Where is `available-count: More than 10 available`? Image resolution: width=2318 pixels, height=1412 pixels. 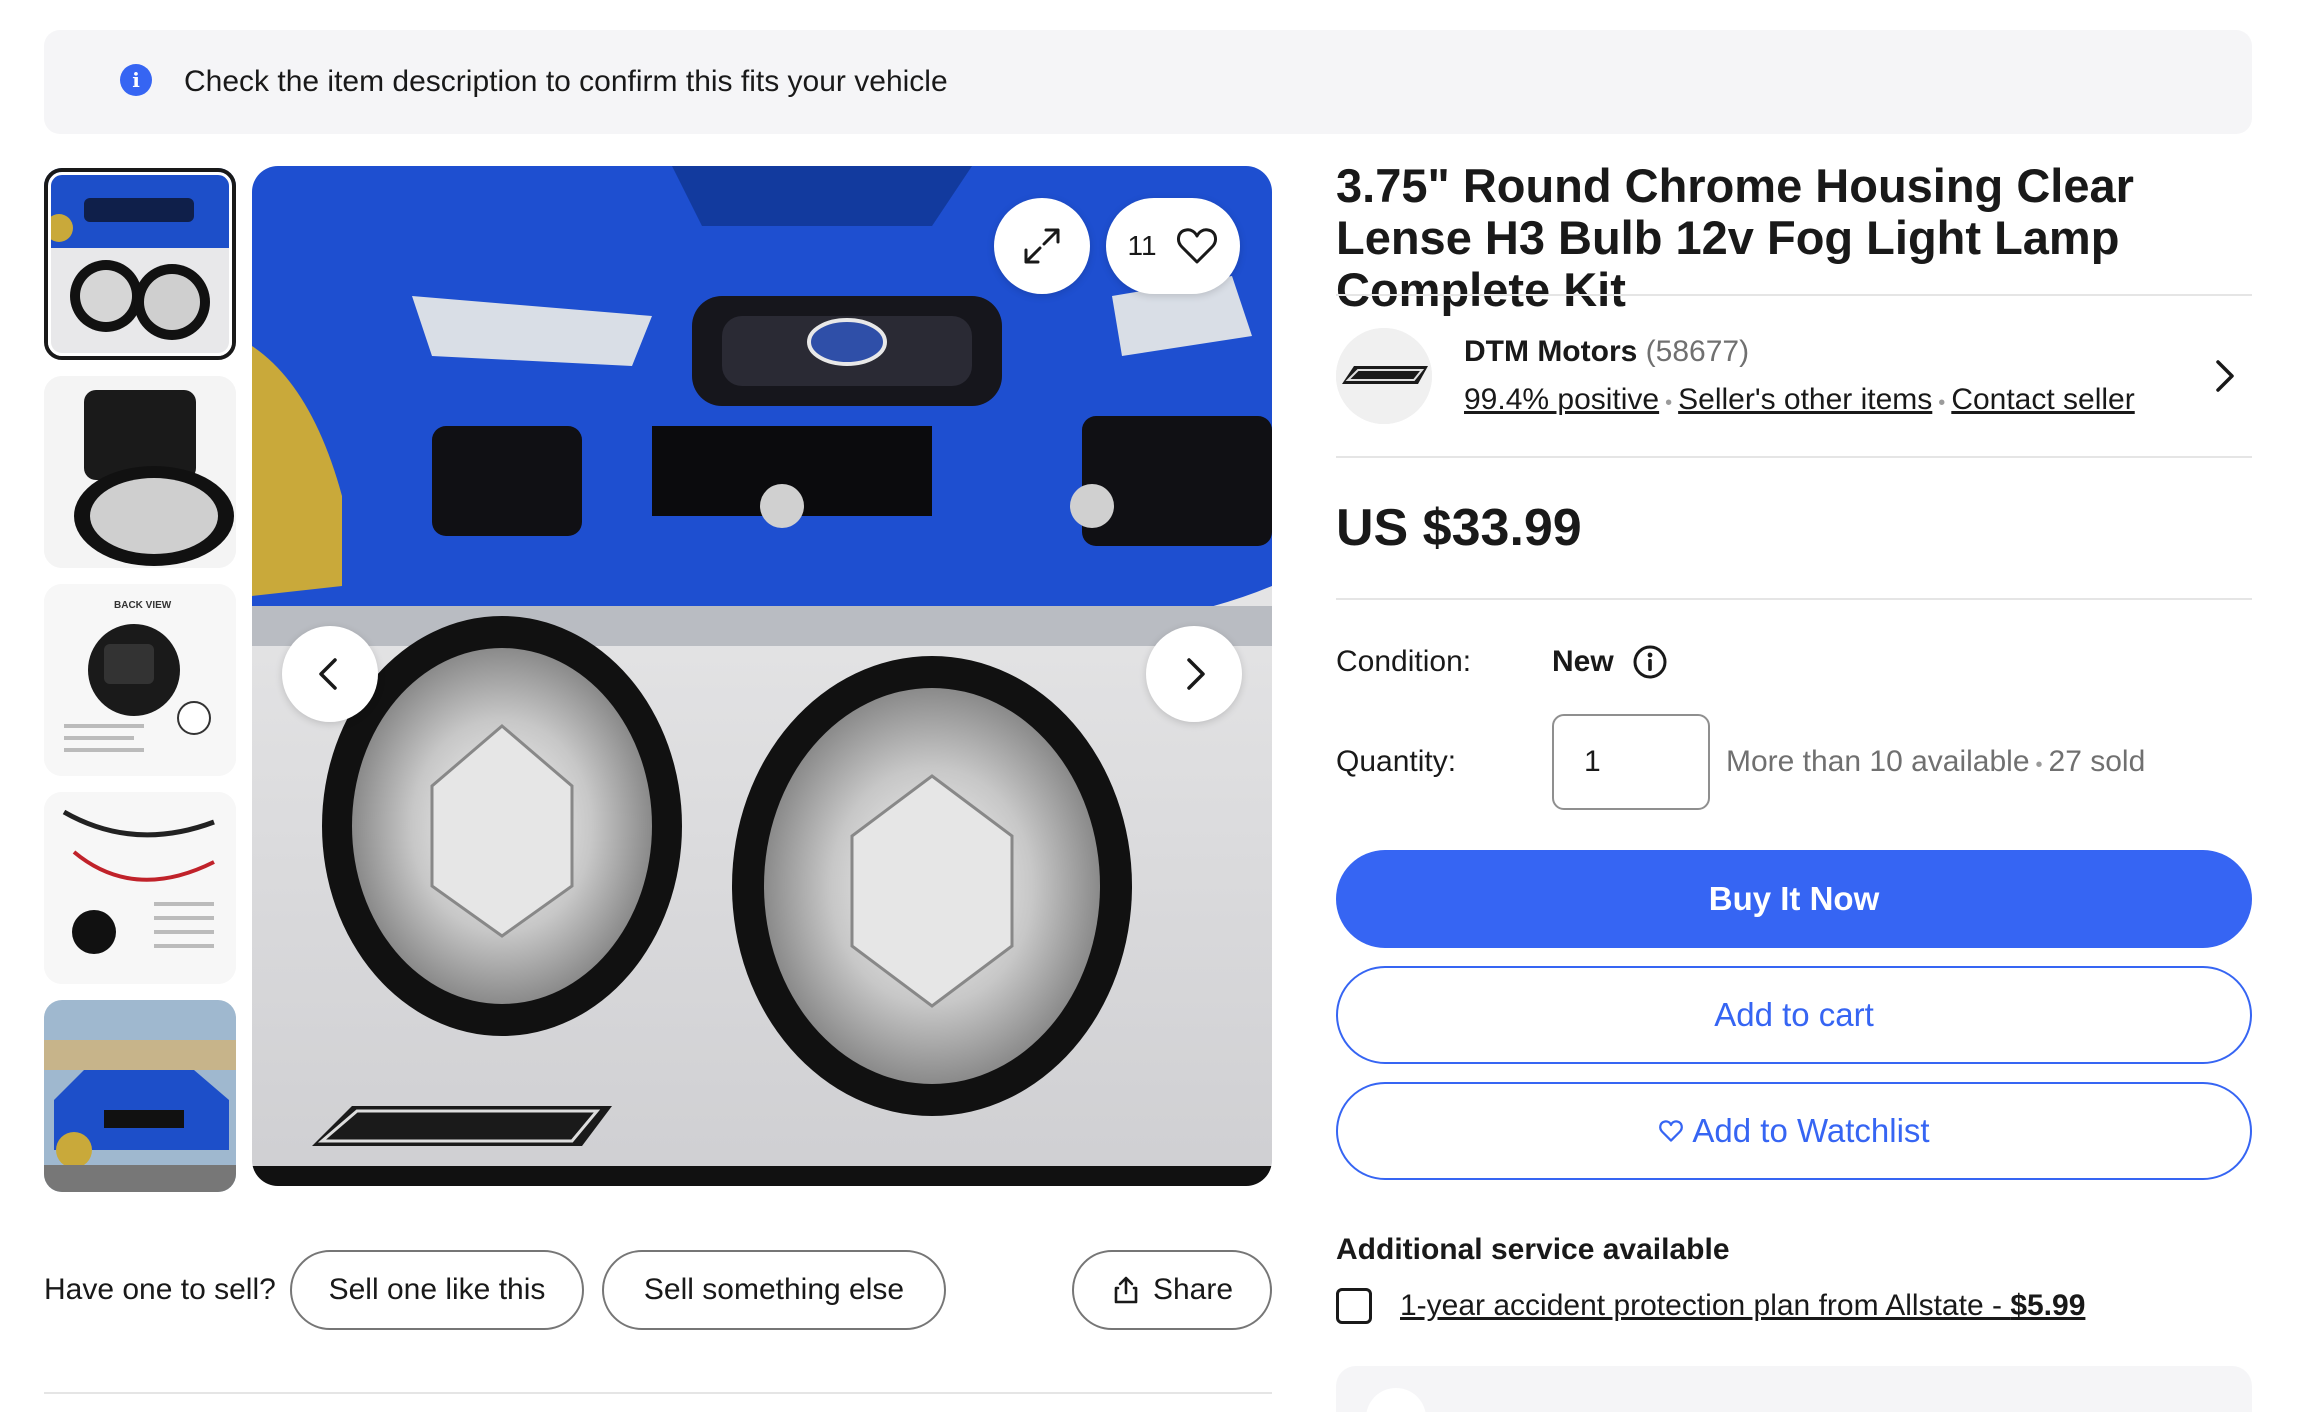 available-count: More than 10 available is located at coordinates (1878, 761).